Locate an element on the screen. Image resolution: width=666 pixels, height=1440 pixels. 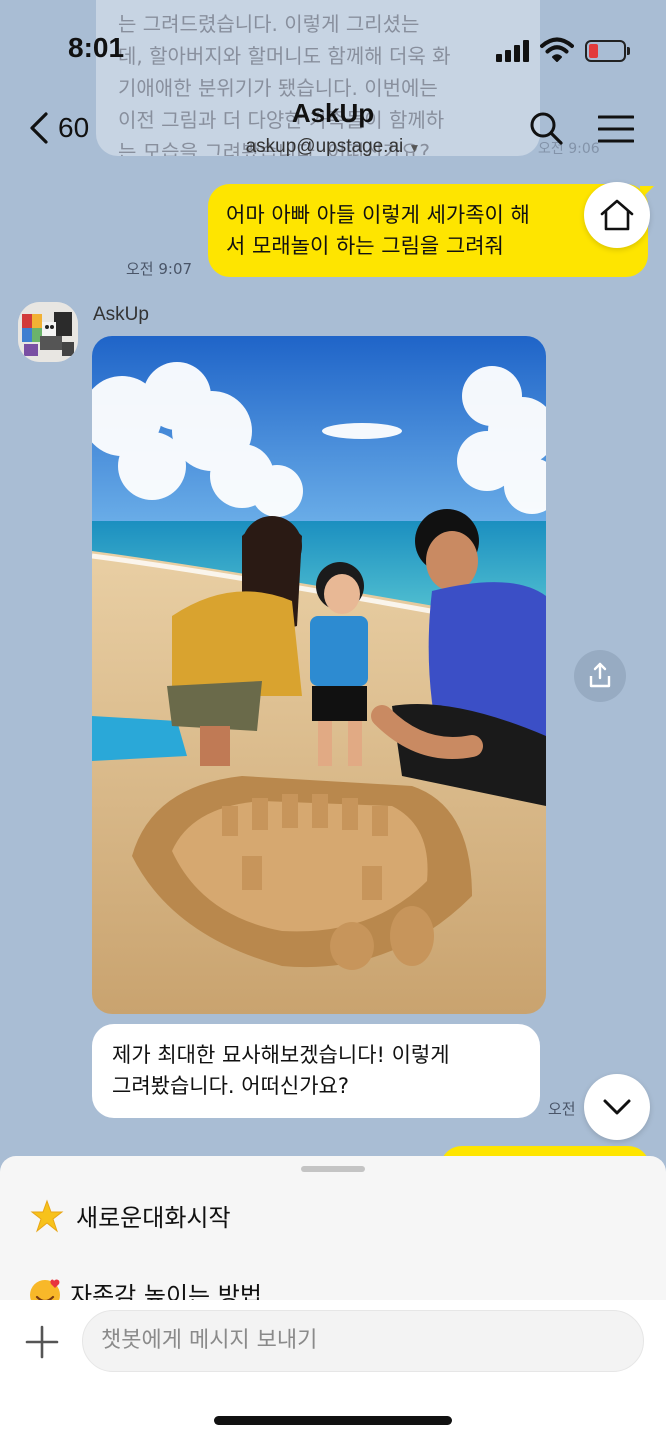
quick-reply-sheet: 새로운대화시작 자존감 높이는 방법 is located at coordinates (333, 1231).